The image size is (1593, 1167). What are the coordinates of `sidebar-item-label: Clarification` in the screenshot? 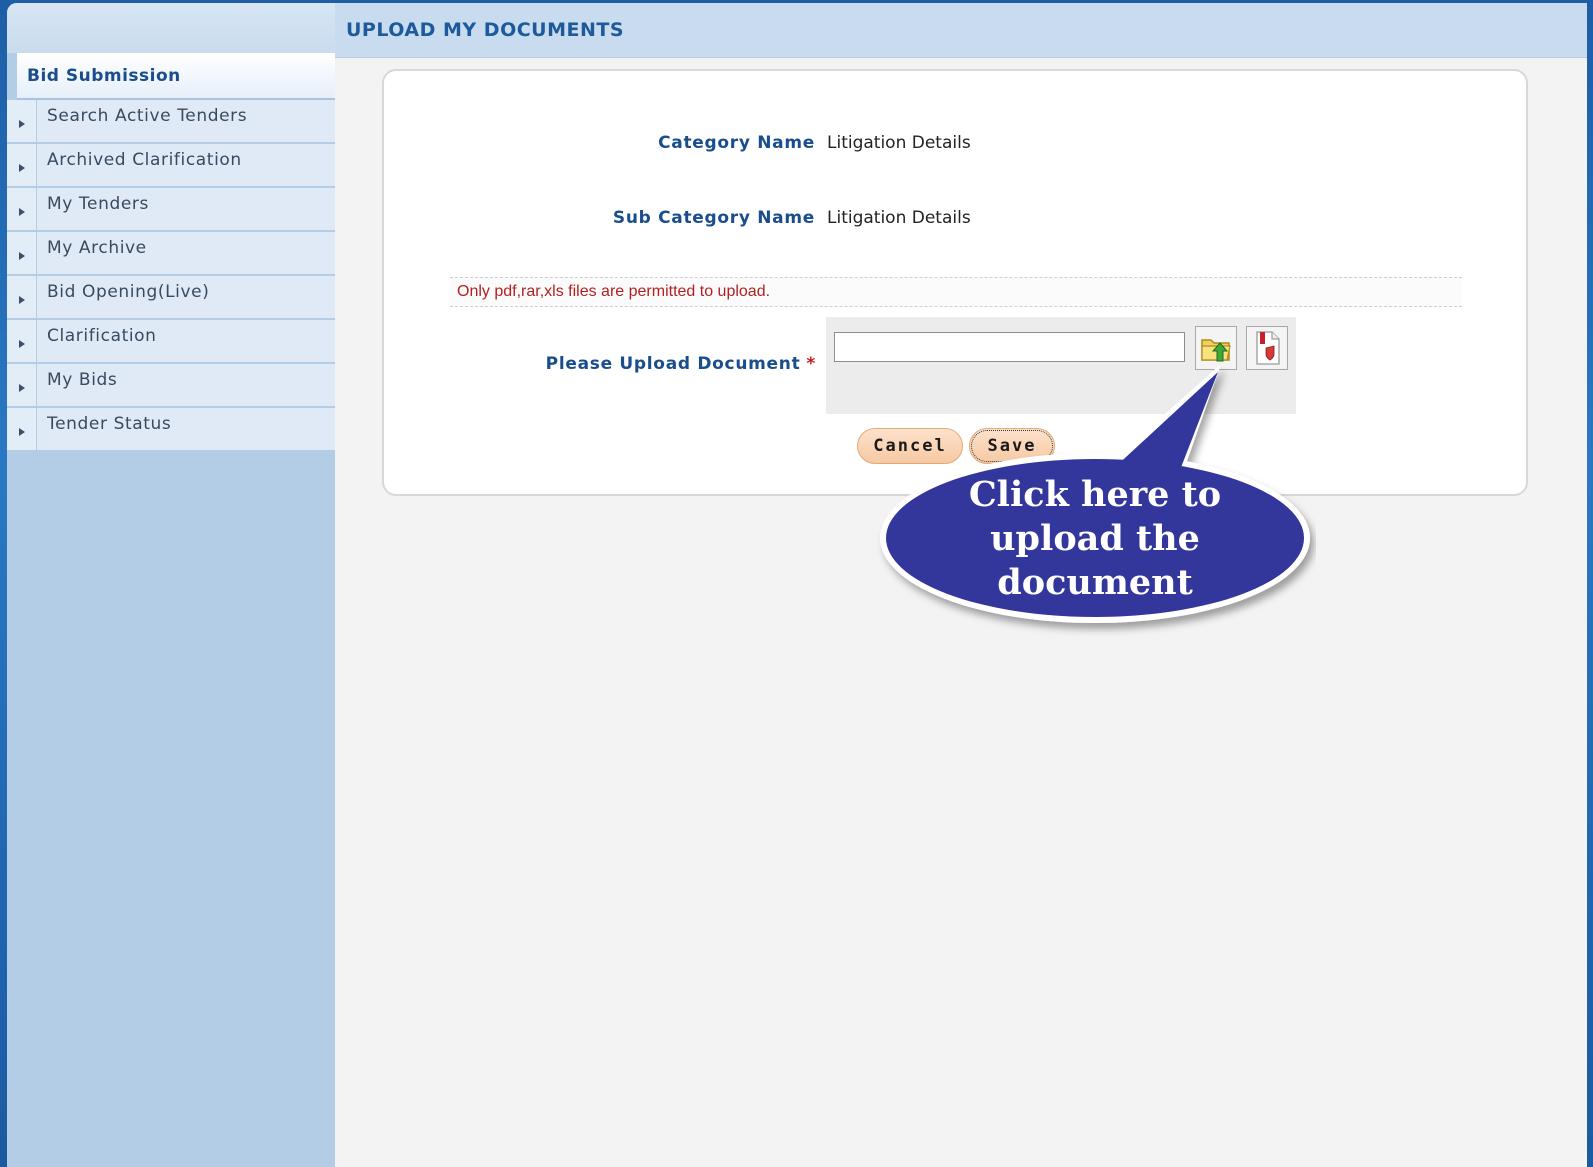 It's located at (97, 341).